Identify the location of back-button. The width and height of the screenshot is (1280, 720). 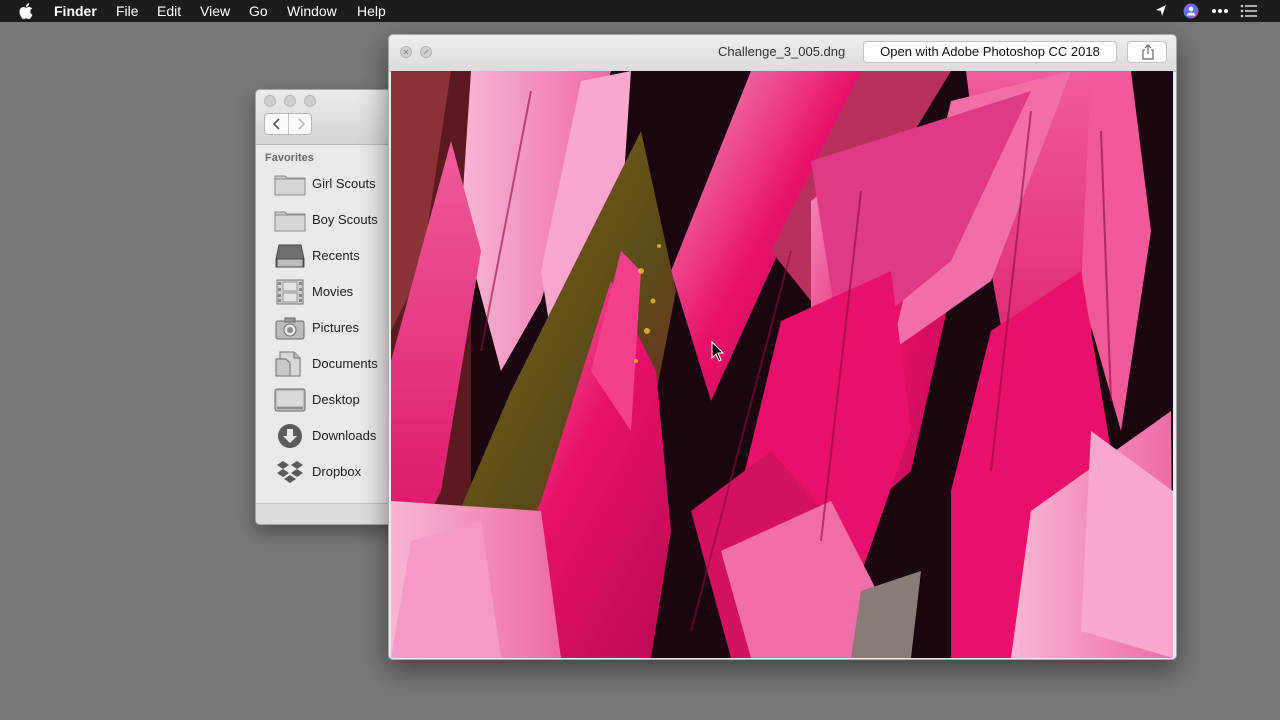
(277, 124).